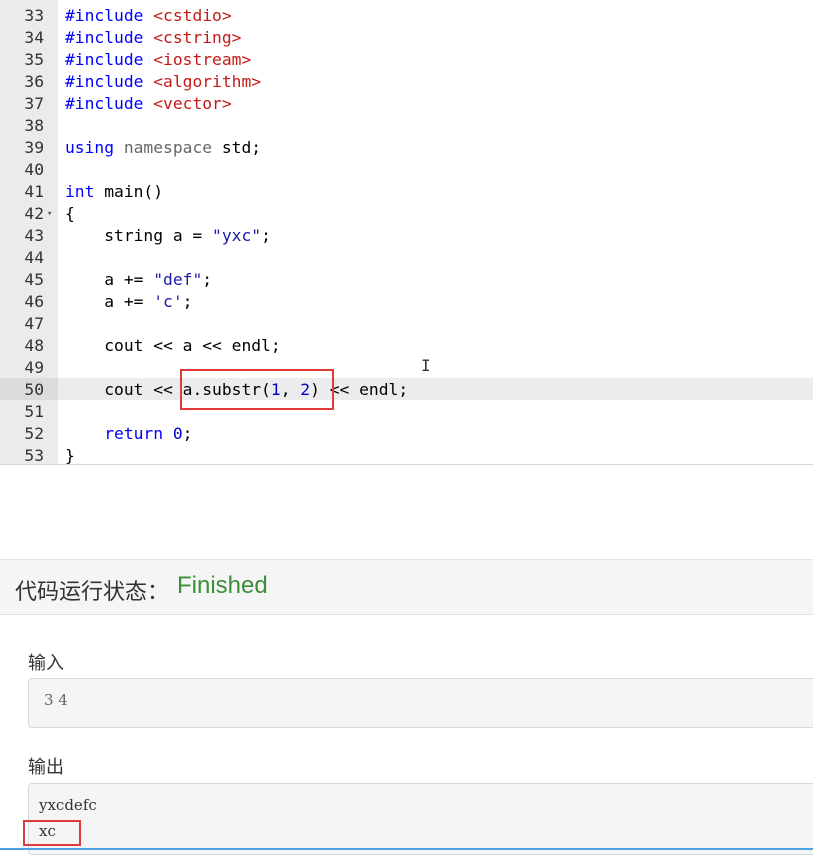  Describe the element at coordinates (56, 700) in the screenshot. I see `input-value: 3 4` at that location.